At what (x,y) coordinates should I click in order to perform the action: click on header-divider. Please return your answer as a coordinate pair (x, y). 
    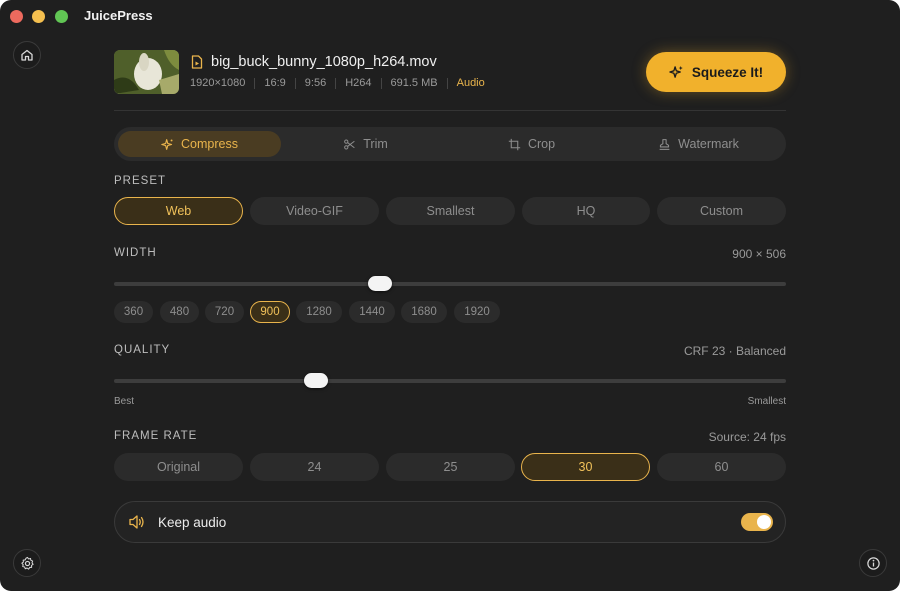
    Looking at the image, I should click on (450, 110).